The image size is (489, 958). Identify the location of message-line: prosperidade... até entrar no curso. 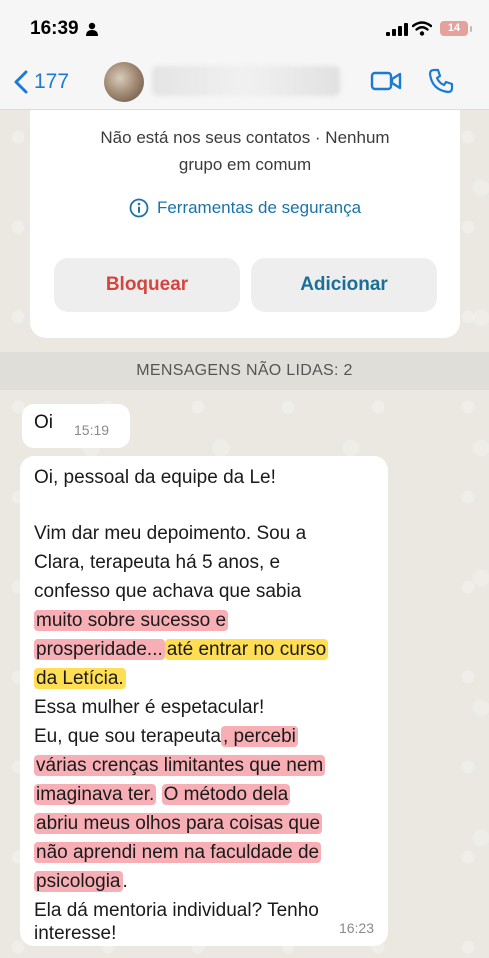
(181, 650).